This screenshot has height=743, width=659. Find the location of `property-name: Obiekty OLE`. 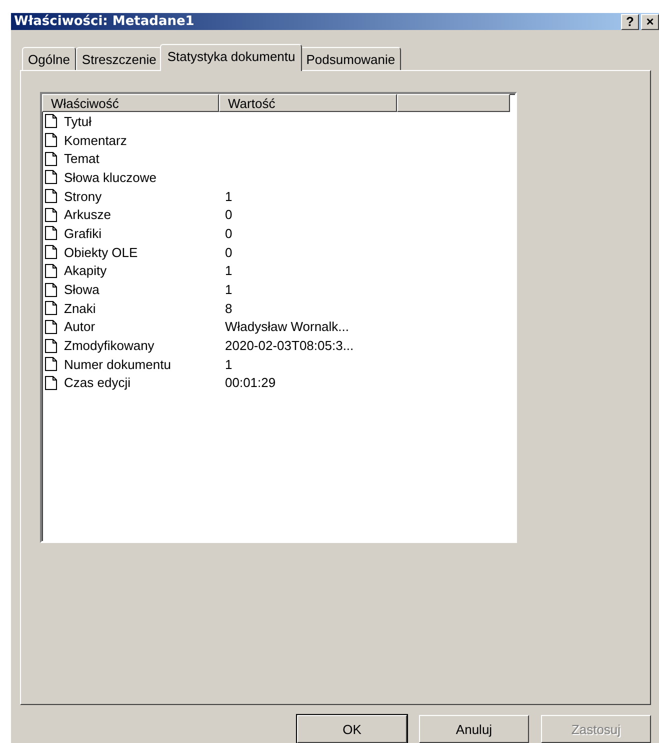

property-name: Obiekty OLE is located at coordinates (101, 252).